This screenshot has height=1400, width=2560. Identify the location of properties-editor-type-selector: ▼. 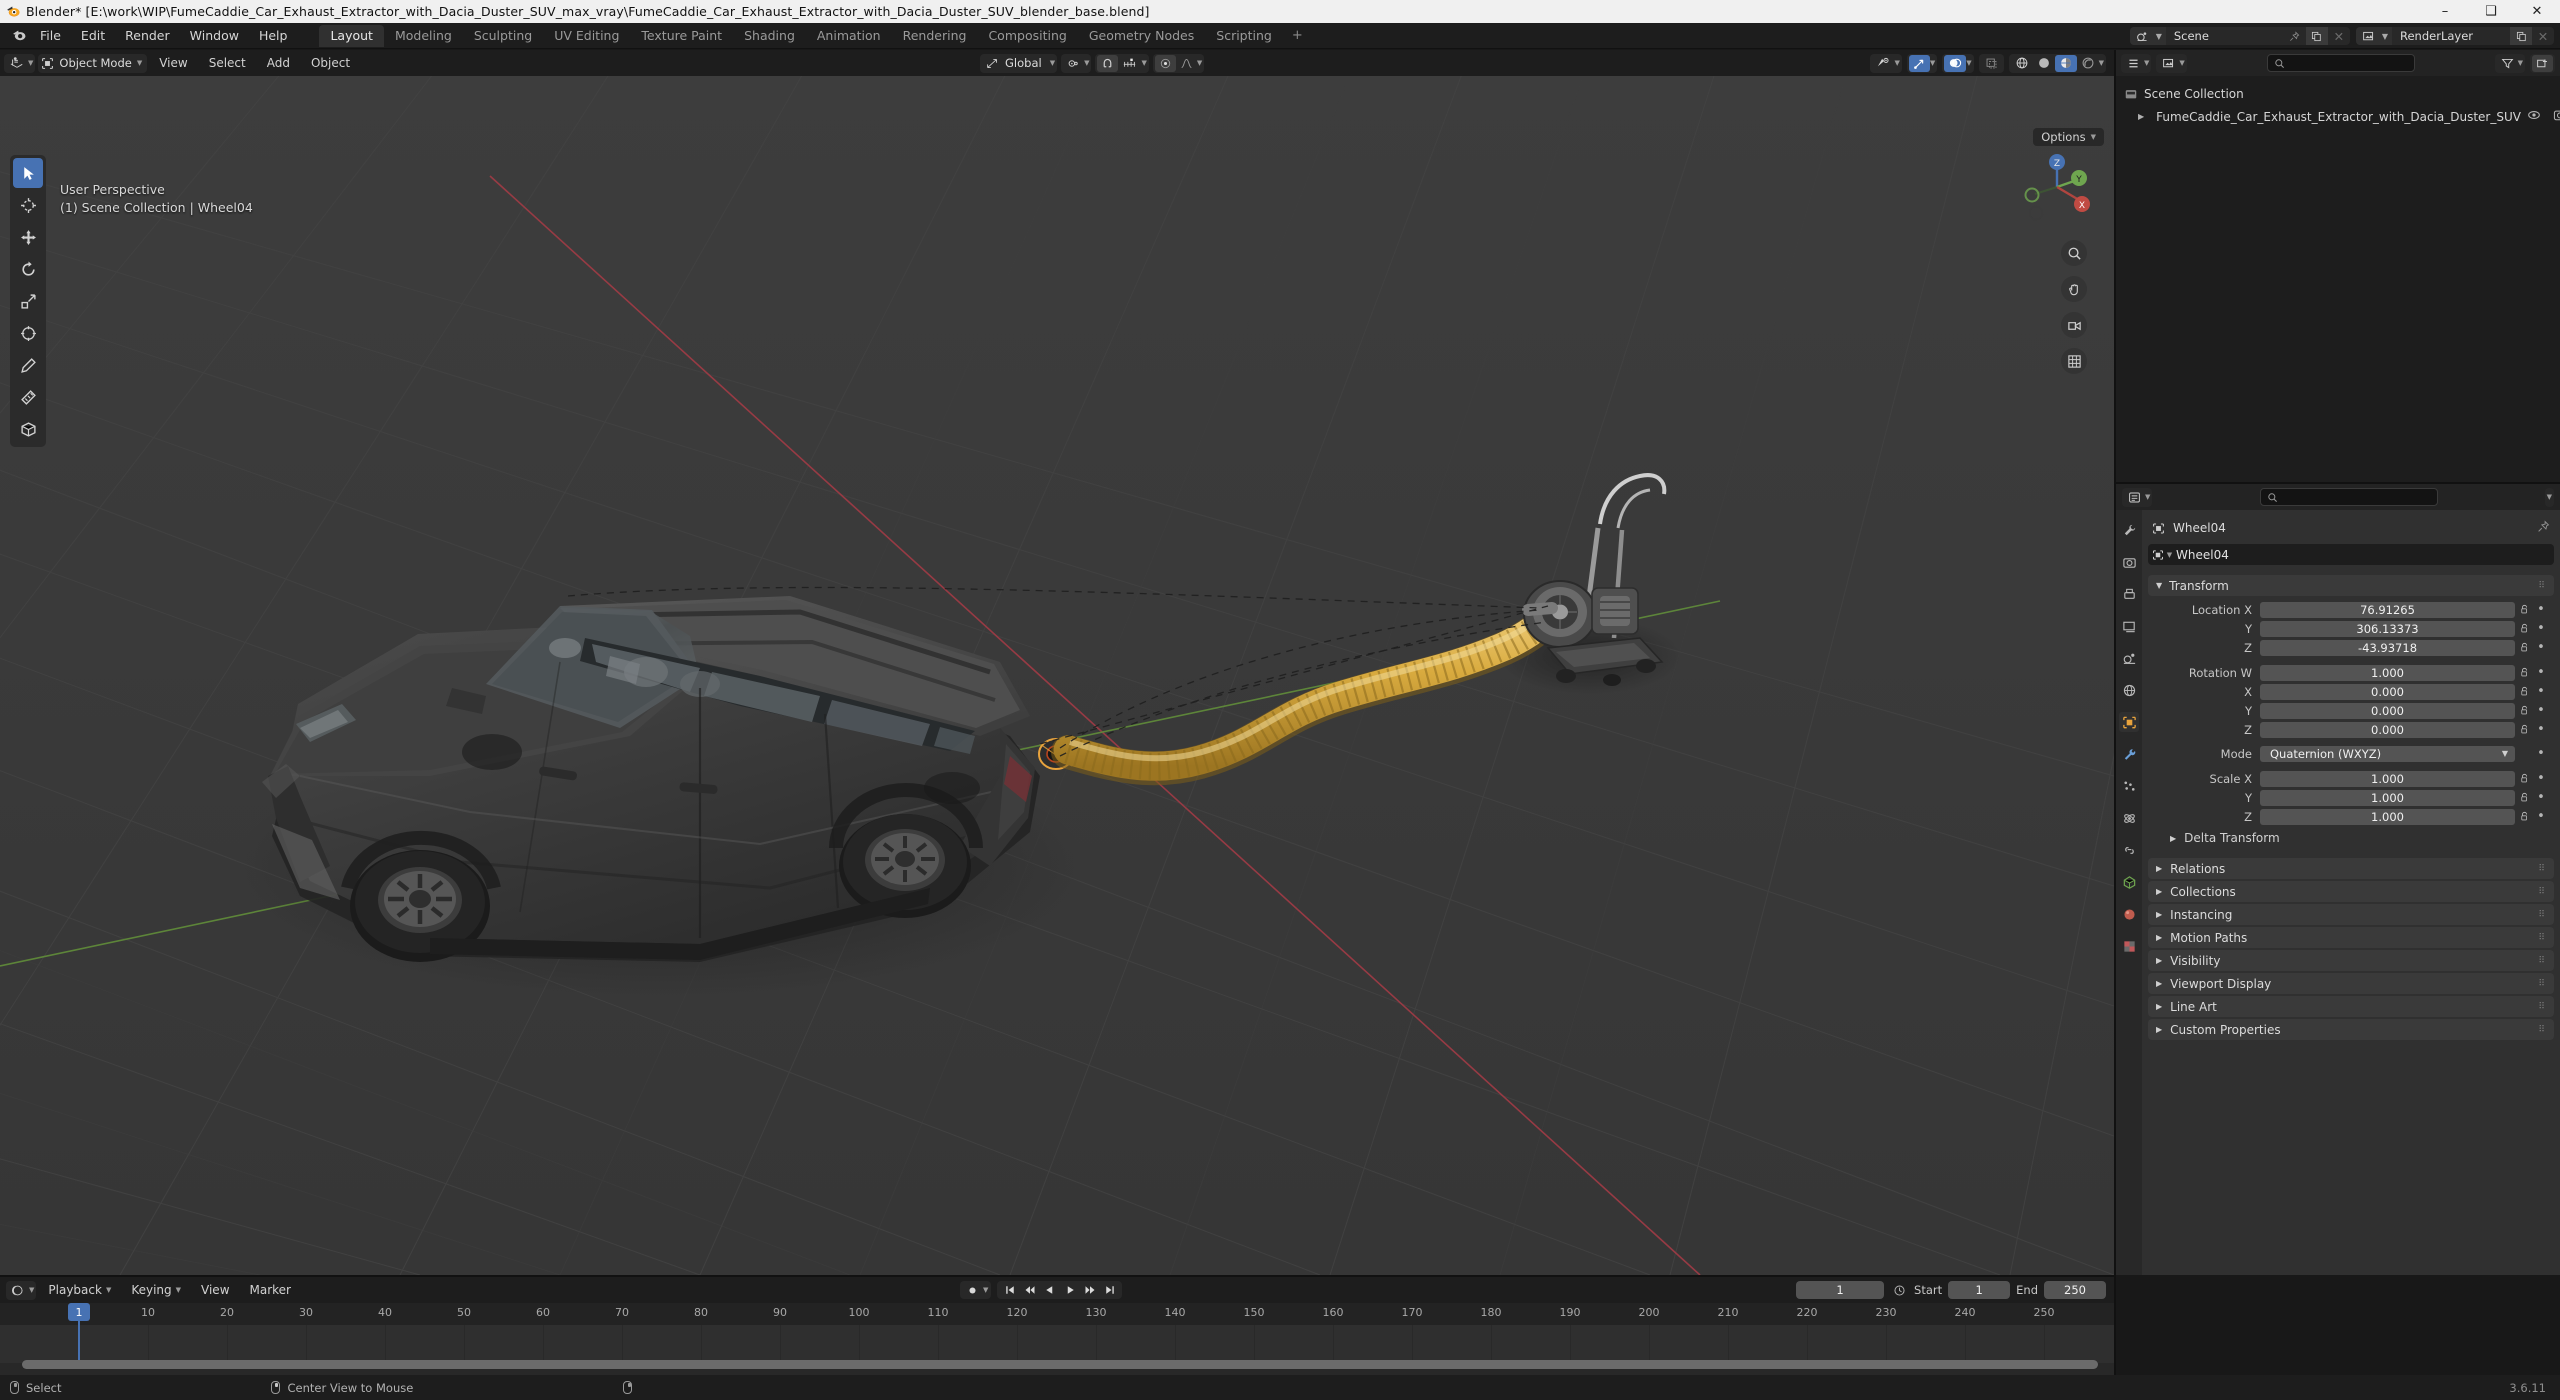
(2137, 497).